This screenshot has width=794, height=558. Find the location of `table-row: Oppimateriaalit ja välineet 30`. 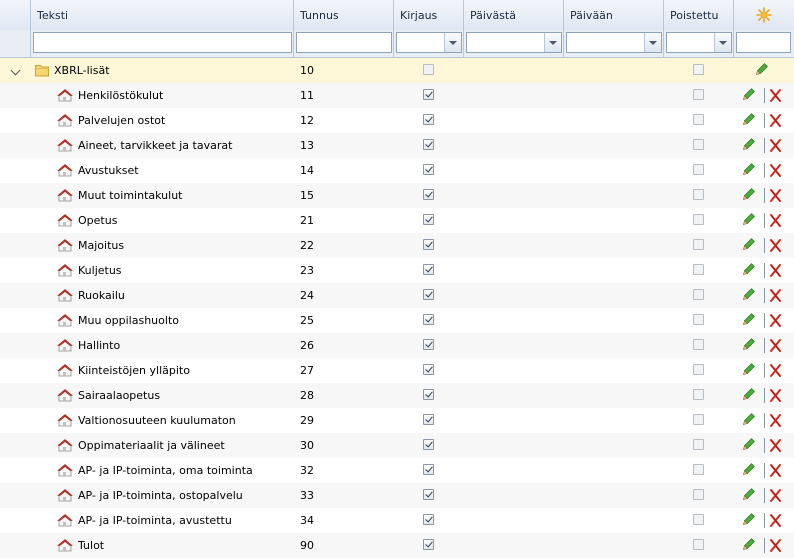

table-row: Oppimateriaalit ja välineet 30 is located at coordinates (397, 445).